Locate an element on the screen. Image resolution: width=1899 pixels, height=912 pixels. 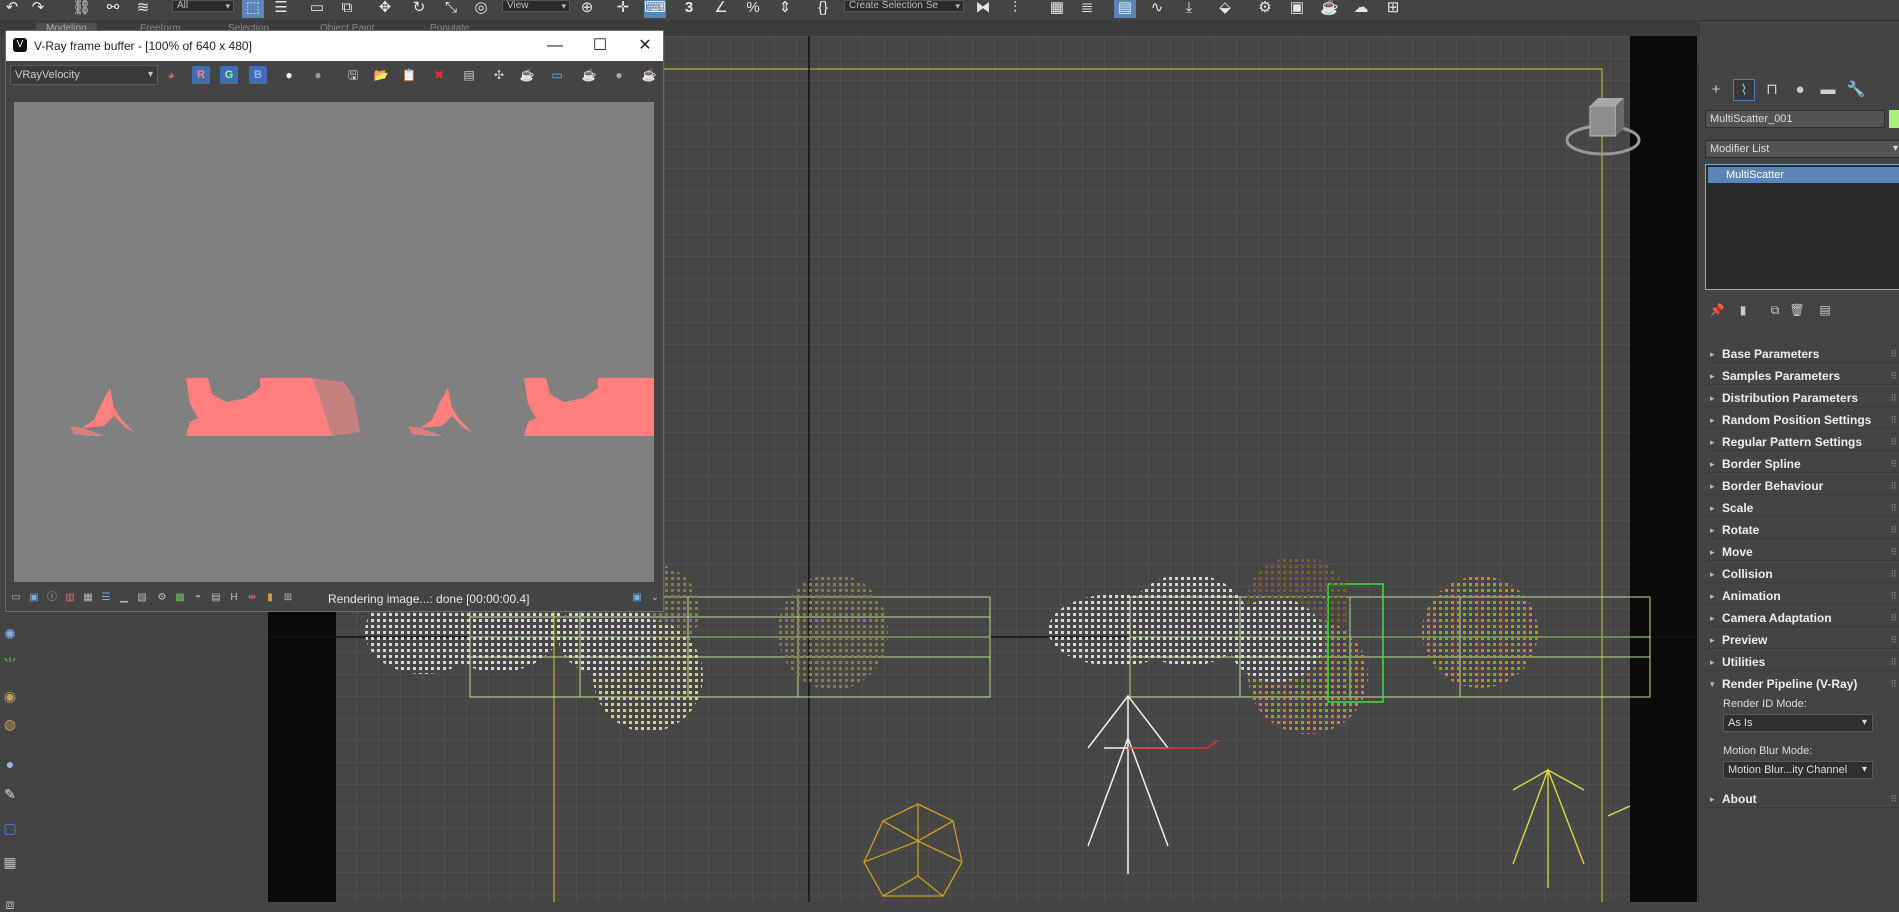
curves-icon: ☰ is located at coordinates (106, 598).